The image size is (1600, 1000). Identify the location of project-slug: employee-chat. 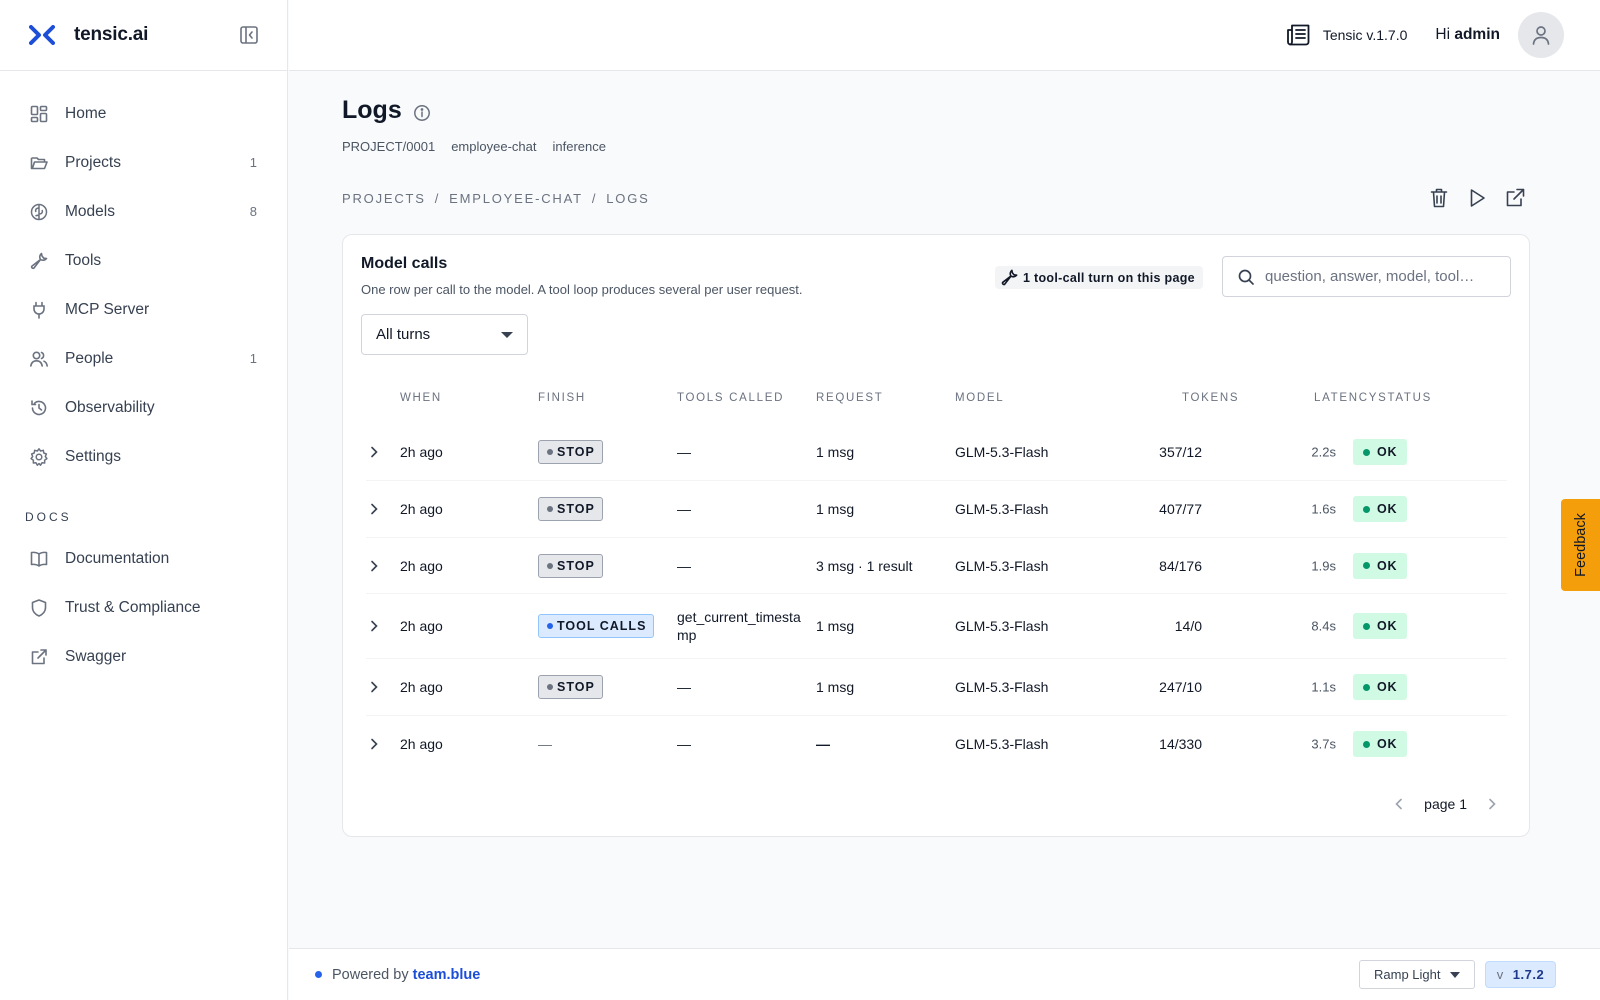
(494, 146).